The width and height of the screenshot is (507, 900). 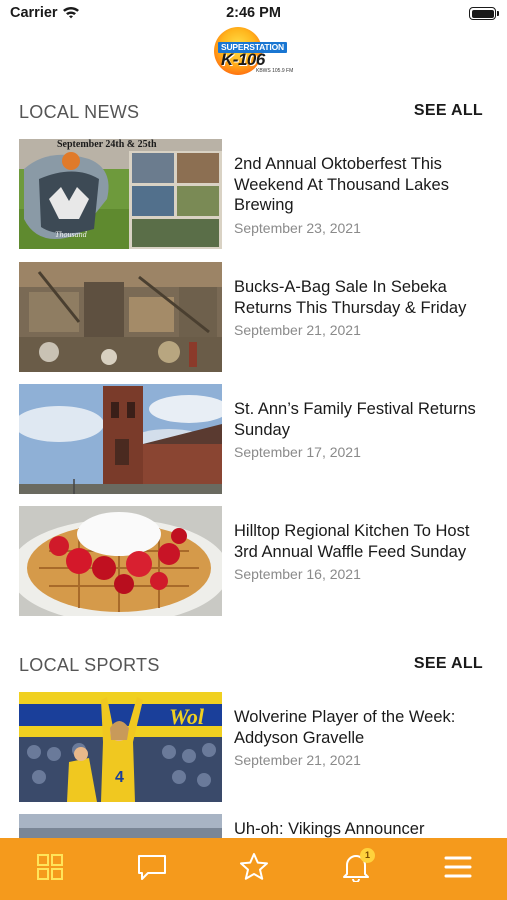 I want to click on clock: 2:46 PM, so click(x=253, y=13).